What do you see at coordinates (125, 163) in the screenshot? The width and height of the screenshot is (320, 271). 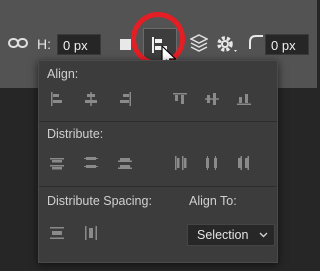 I see `distribute-bottom-icon` at bounding box center [125, 163].